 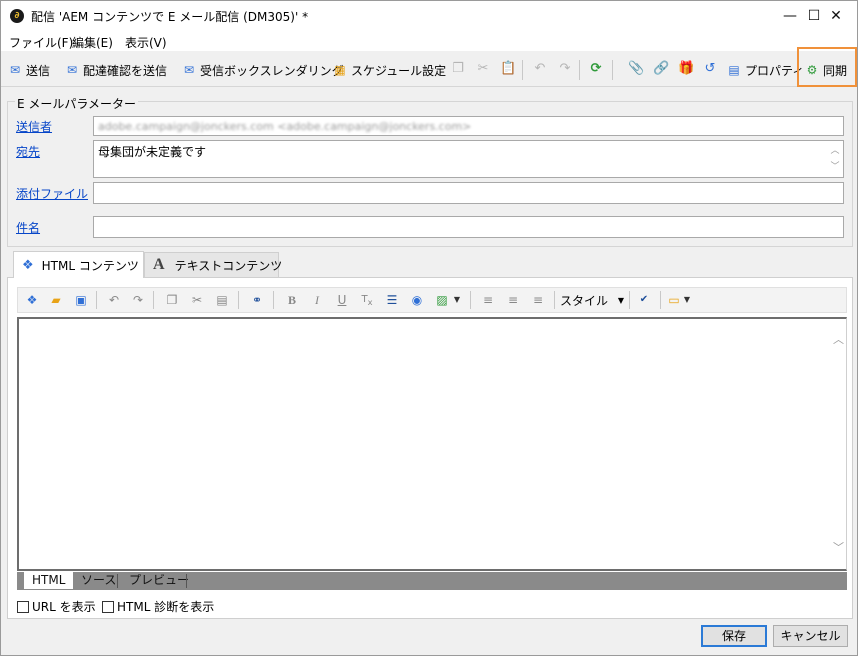 What do you see at coordinates (38, 70) in the screenshot?
I see `send-label: 送信` at bounding box center [38, 70].